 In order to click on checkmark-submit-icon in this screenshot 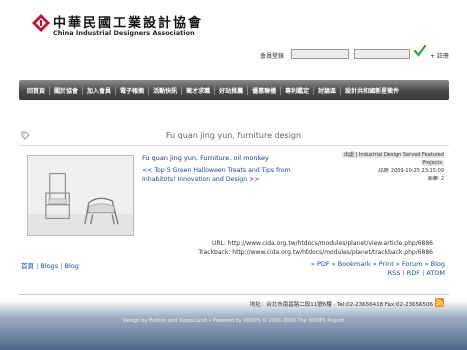, I will do `click(420, 51)`.